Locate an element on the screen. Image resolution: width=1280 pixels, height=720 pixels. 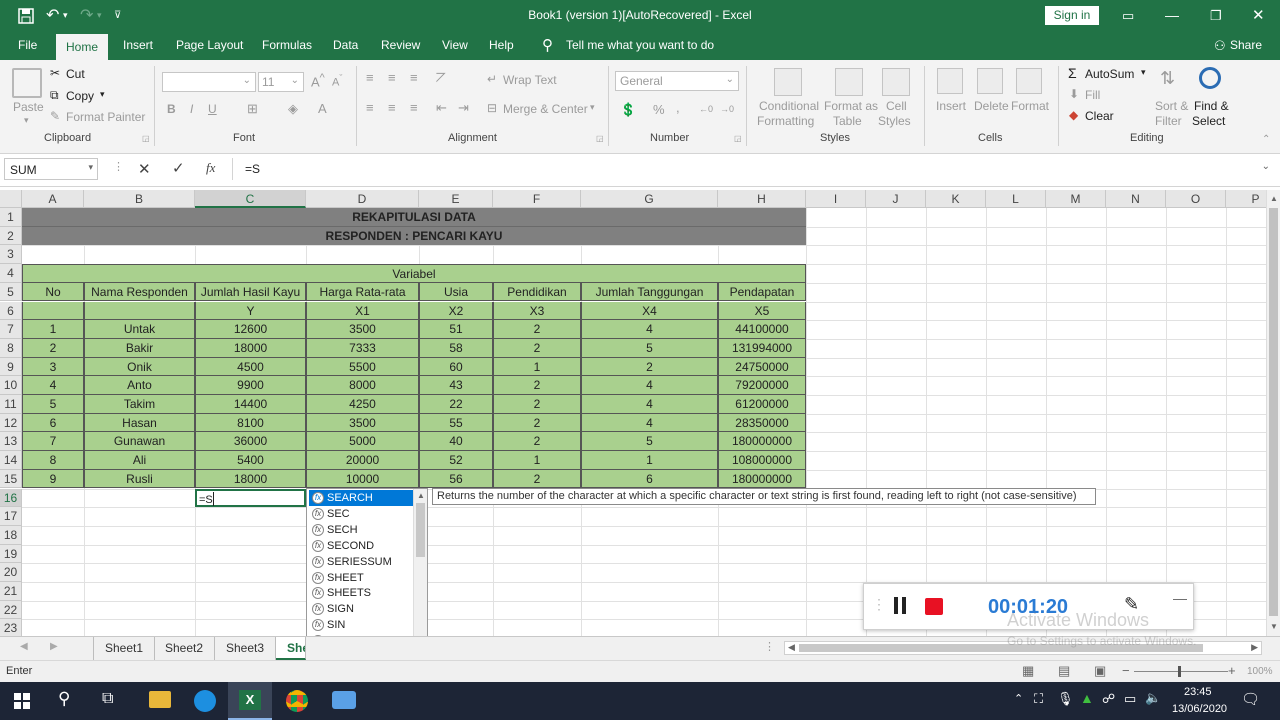
code-cell is located at coordinates (53, 311).